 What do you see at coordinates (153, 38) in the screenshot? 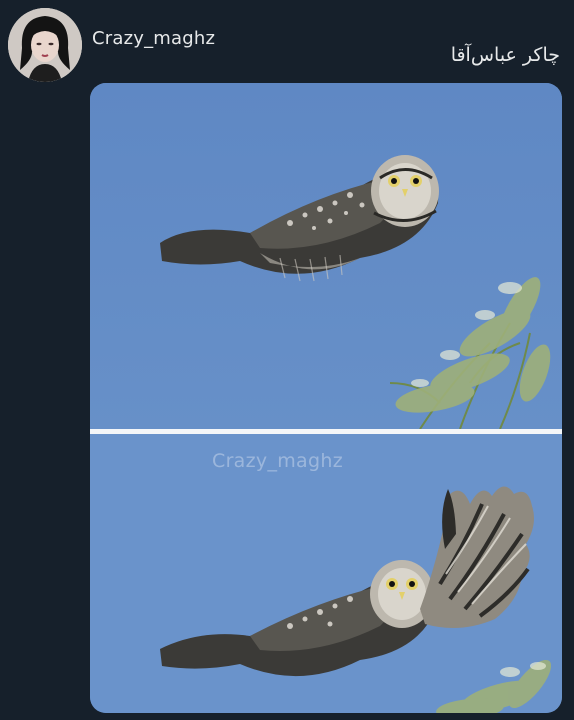
I see `username: Crazy_maghz` at bounding box center [153, 38].